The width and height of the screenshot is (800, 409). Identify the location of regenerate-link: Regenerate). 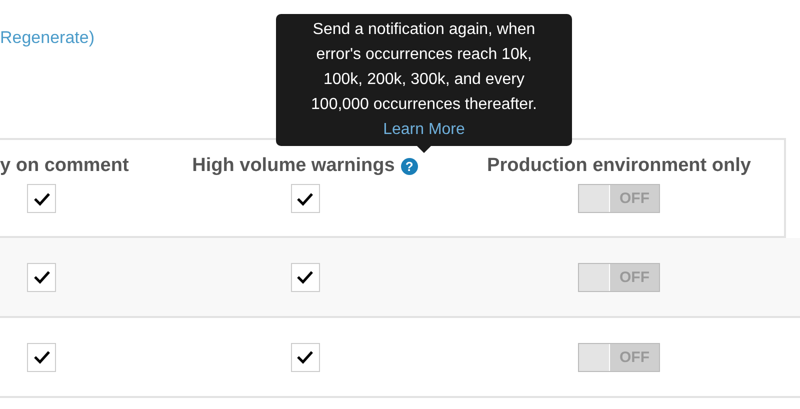
(47, 38).